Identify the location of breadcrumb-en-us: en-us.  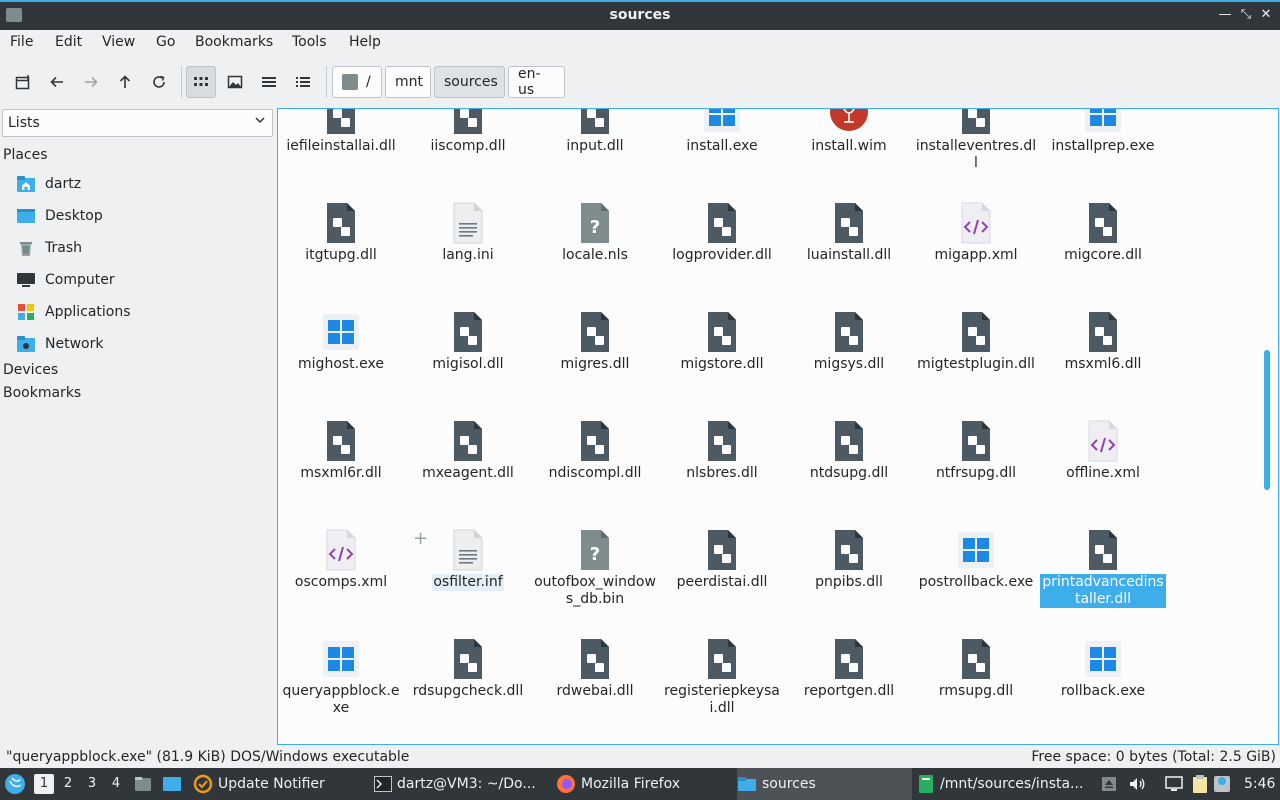
(536, 82).